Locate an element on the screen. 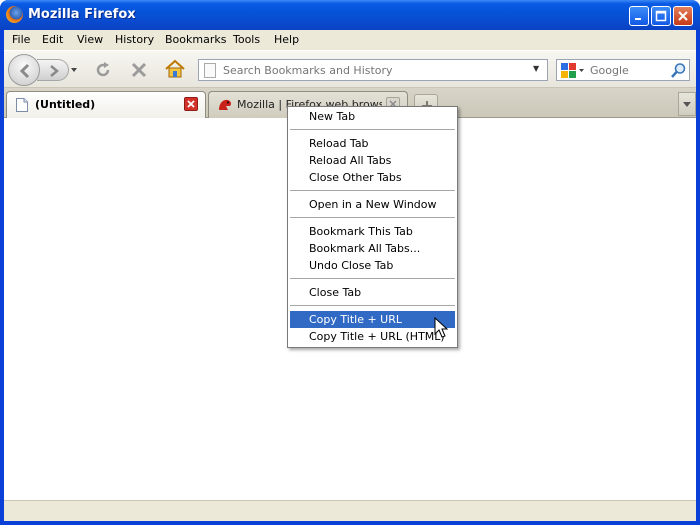 The height and width of the screenshot is (525, 700). search-input is located at coordinates (628, 70).